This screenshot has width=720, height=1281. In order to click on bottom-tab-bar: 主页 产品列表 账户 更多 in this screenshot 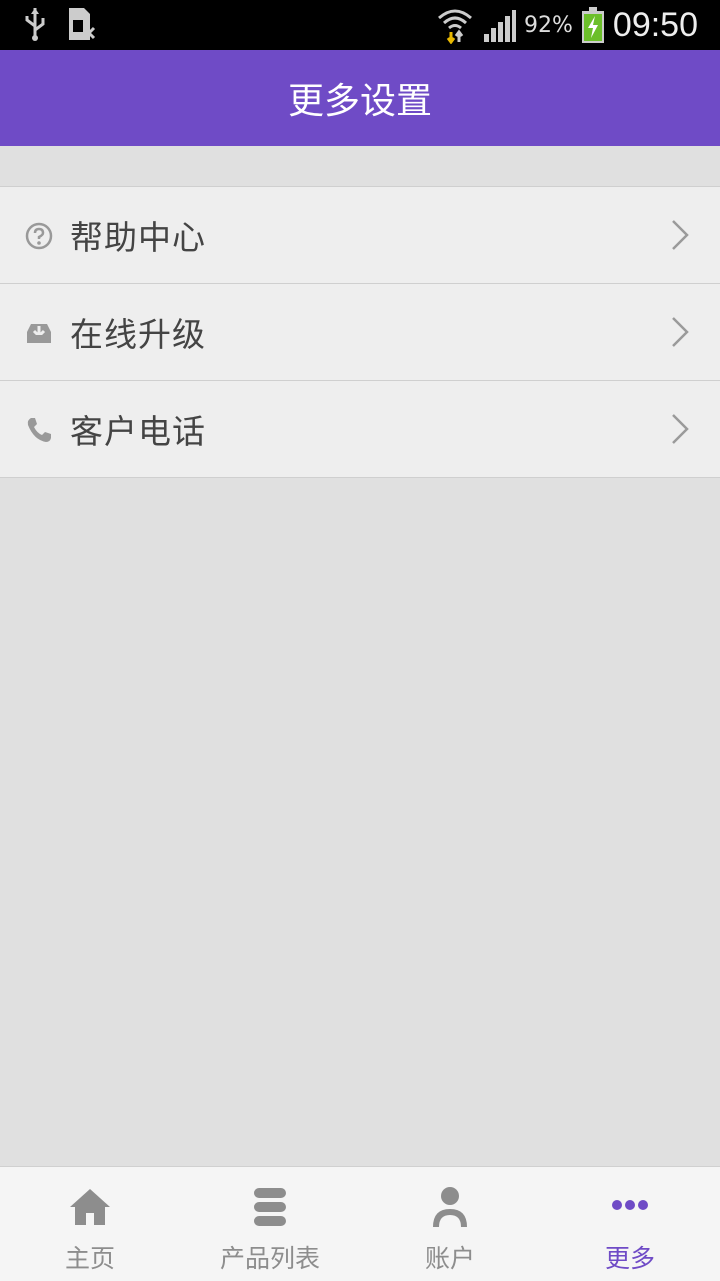, I will do `click(360, 1223)`.